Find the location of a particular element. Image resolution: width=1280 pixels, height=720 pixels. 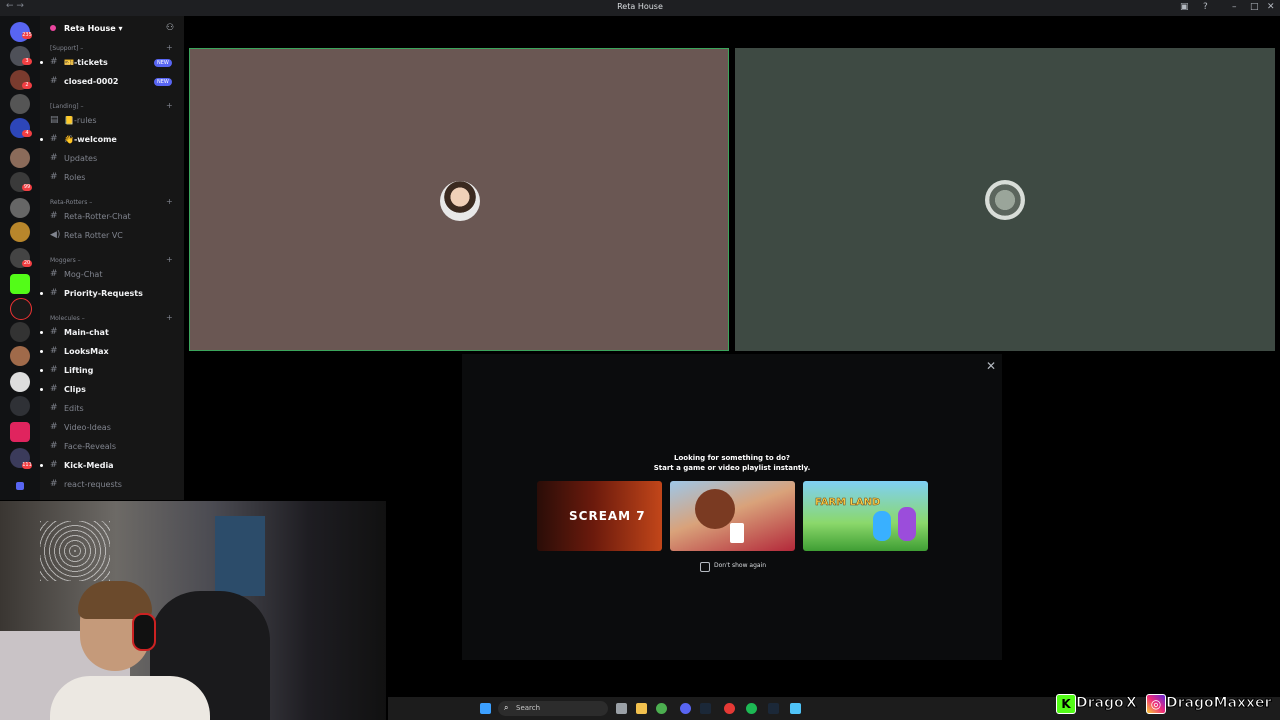

activity-card-cards is located at coordinates (732, 516).